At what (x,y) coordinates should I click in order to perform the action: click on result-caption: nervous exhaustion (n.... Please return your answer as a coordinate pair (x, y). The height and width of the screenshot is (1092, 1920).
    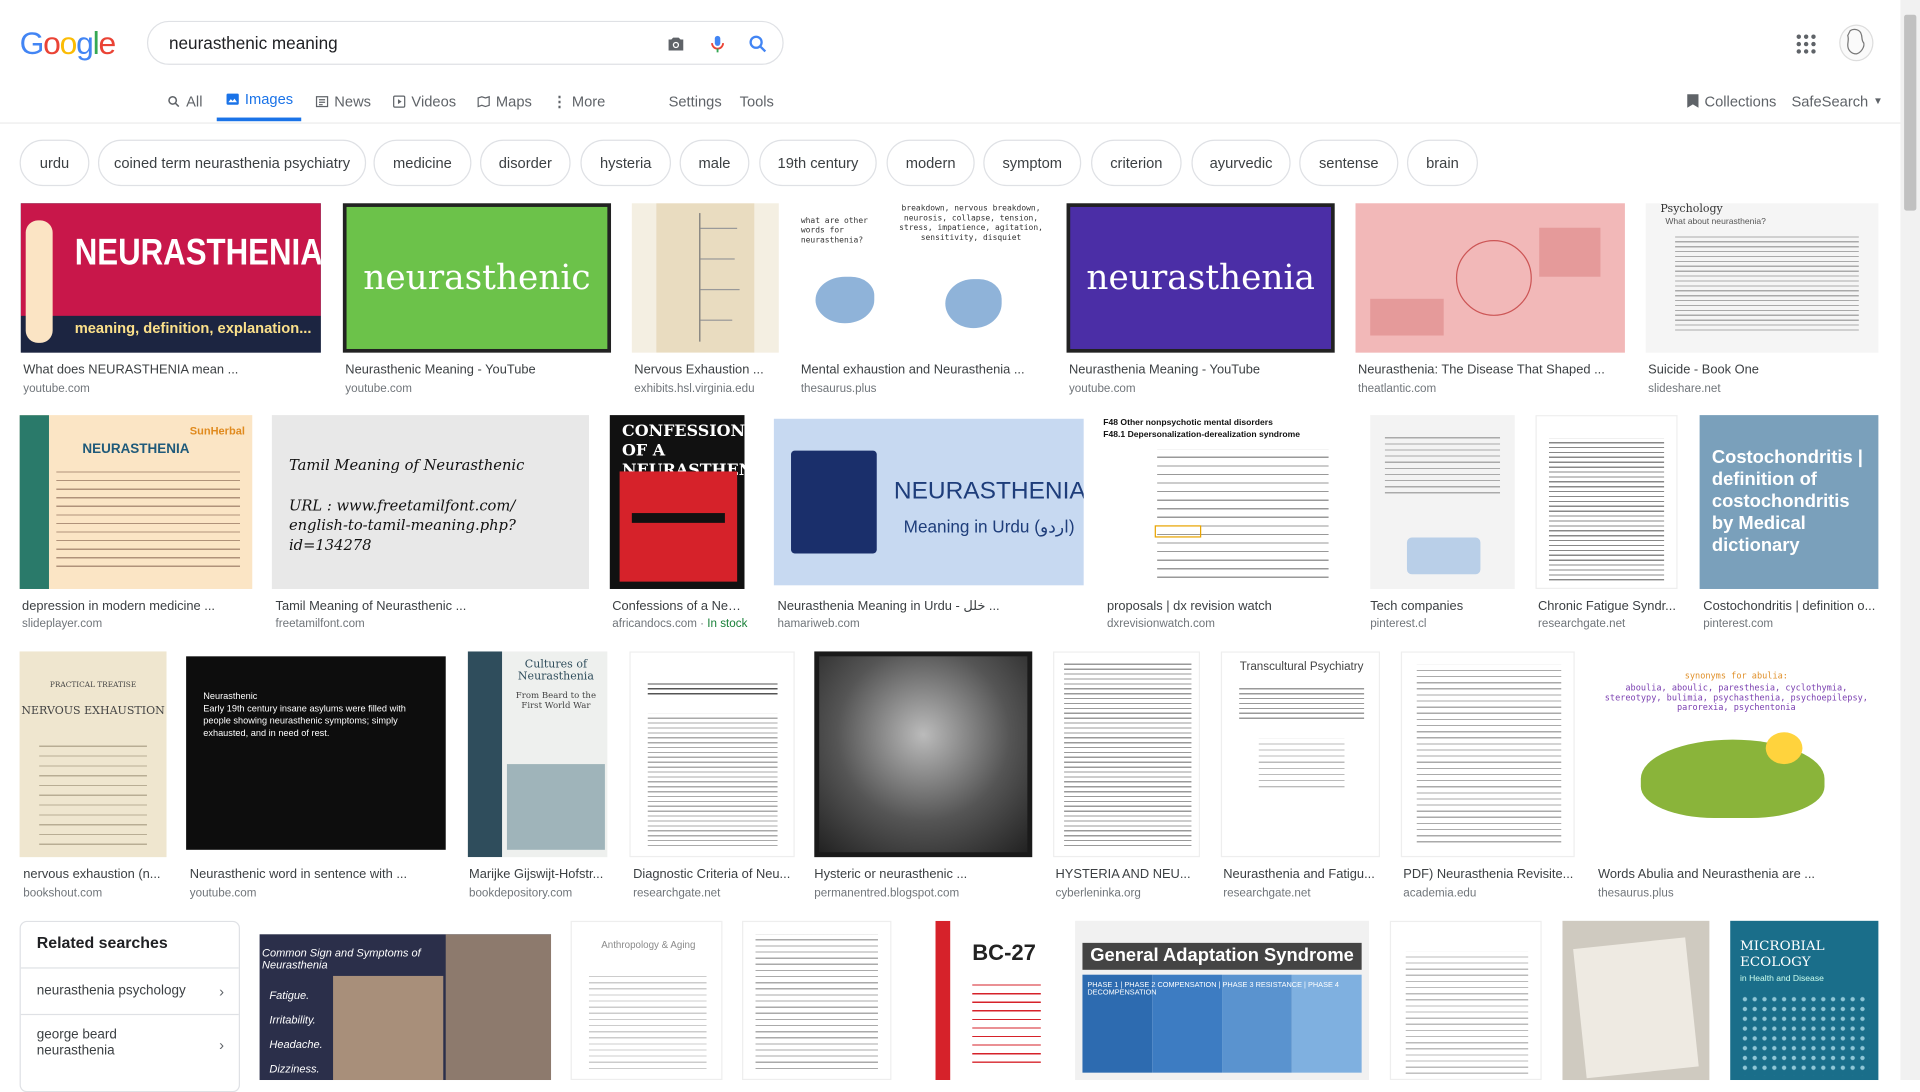
    Looking at the image, I should click on (94, 874).